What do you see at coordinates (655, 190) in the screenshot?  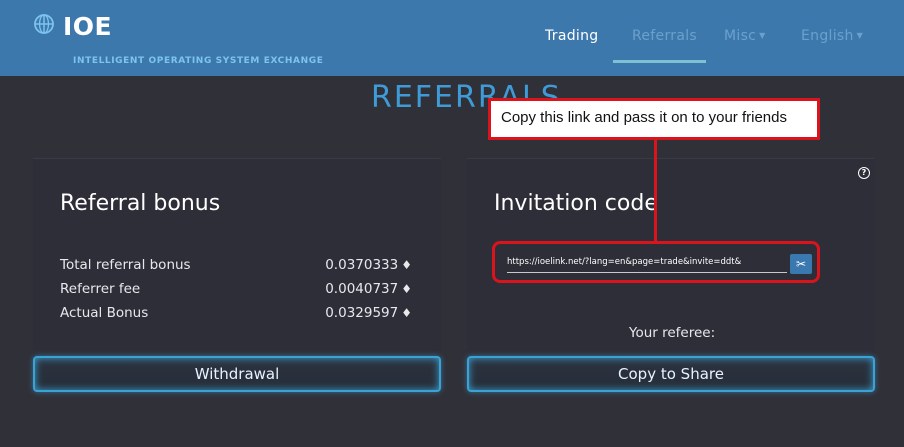 I see `annotation-connector` at bounding box center [655, 190].